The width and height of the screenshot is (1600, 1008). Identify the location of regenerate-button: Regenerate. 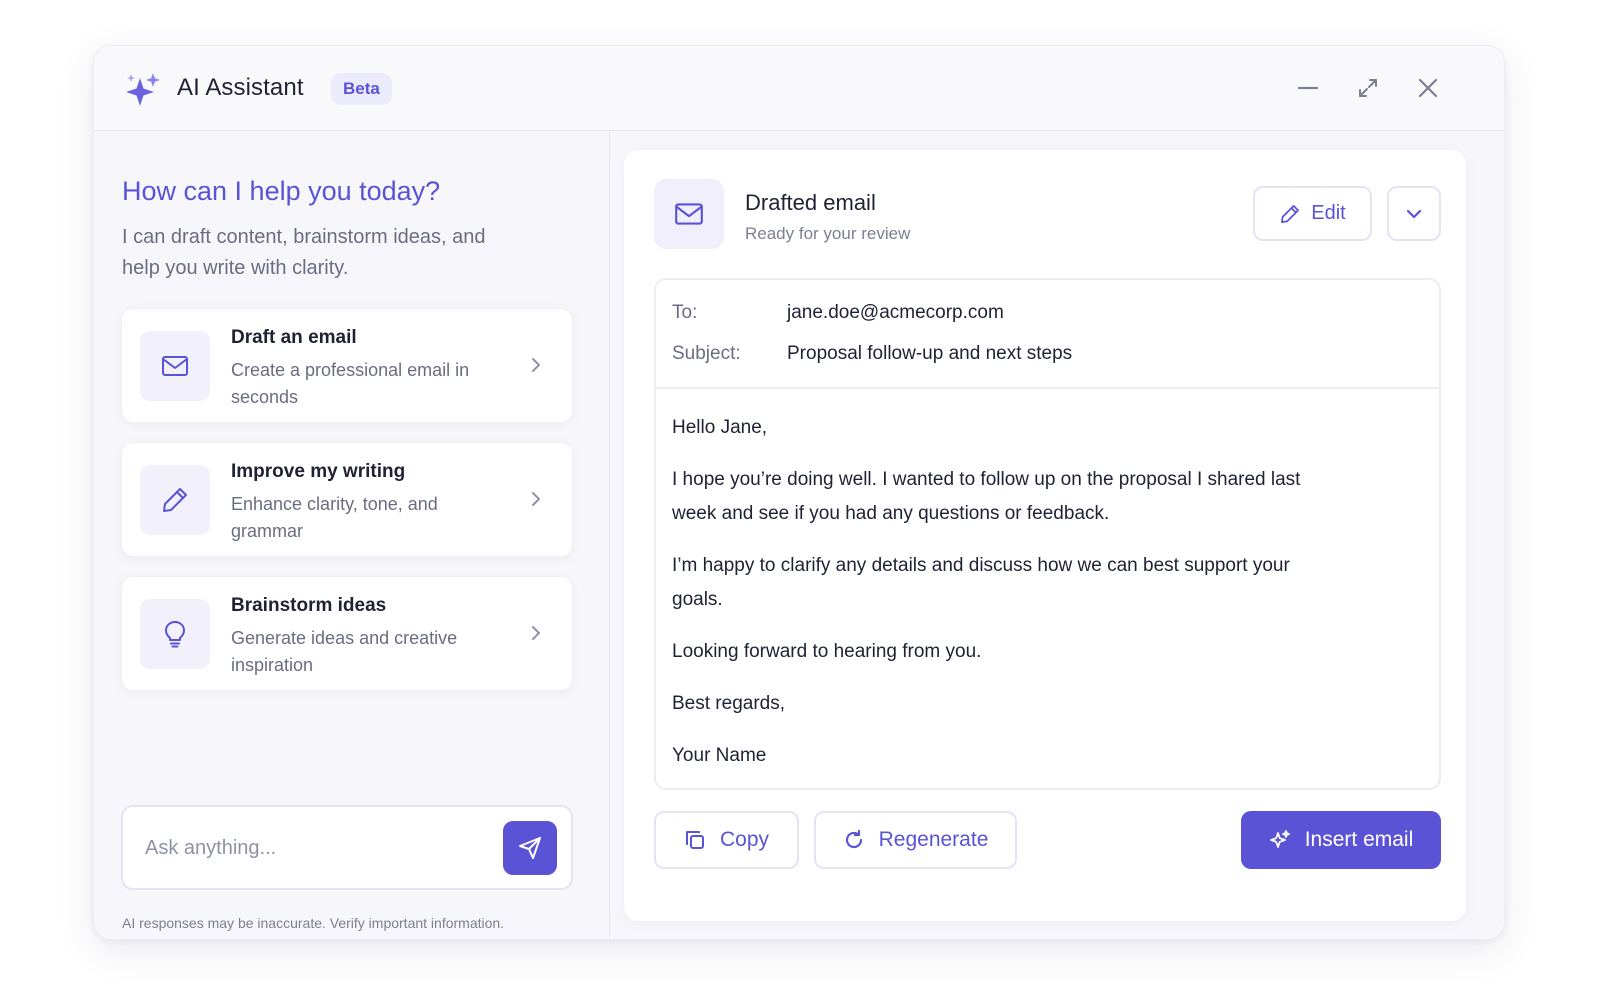
(915, 840).